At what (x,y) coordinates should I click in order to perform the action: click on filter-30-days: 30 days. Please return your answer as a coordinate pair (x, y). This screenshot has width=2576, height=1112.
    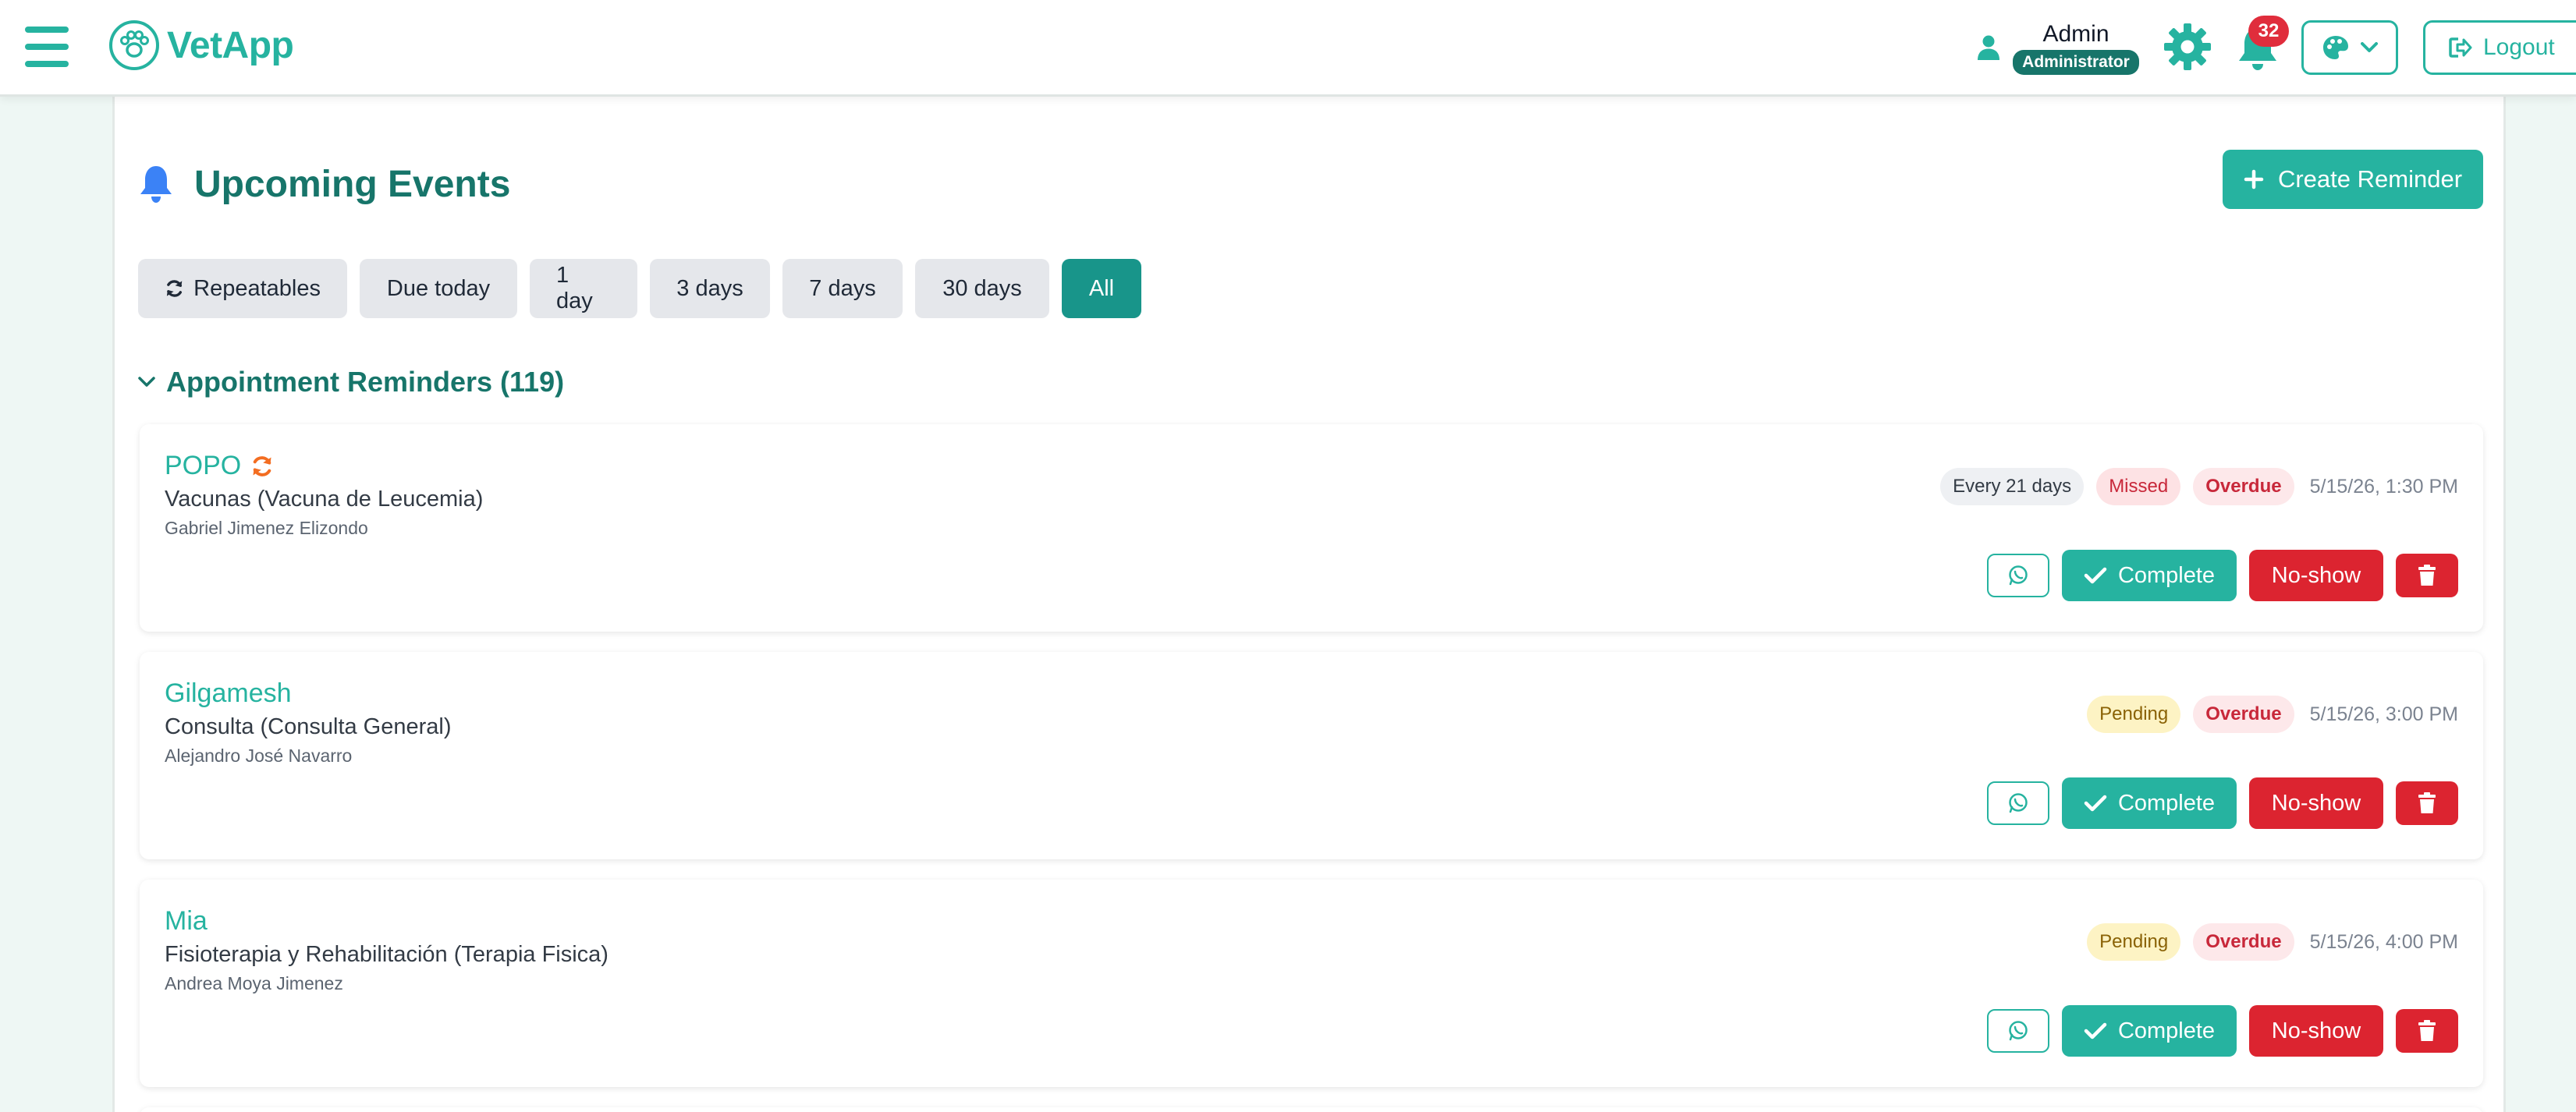
    Looking at the image, I should click on (982, 288).